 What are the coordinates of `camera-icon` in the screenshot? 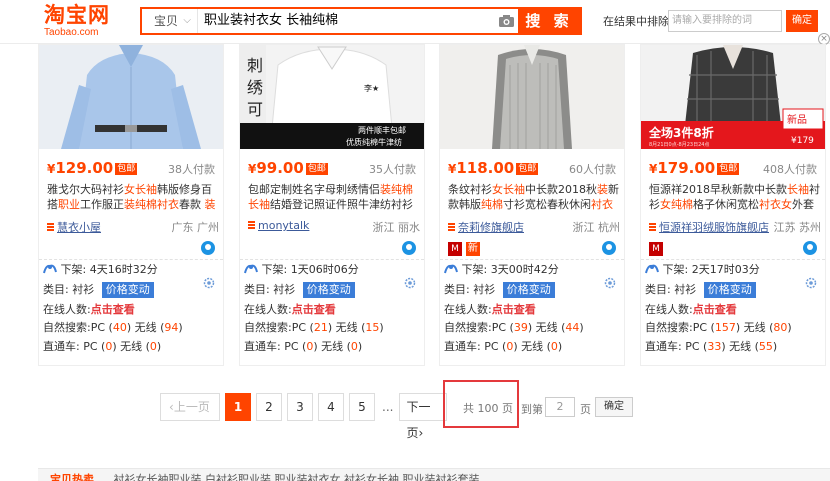 It's located at (506, 21).